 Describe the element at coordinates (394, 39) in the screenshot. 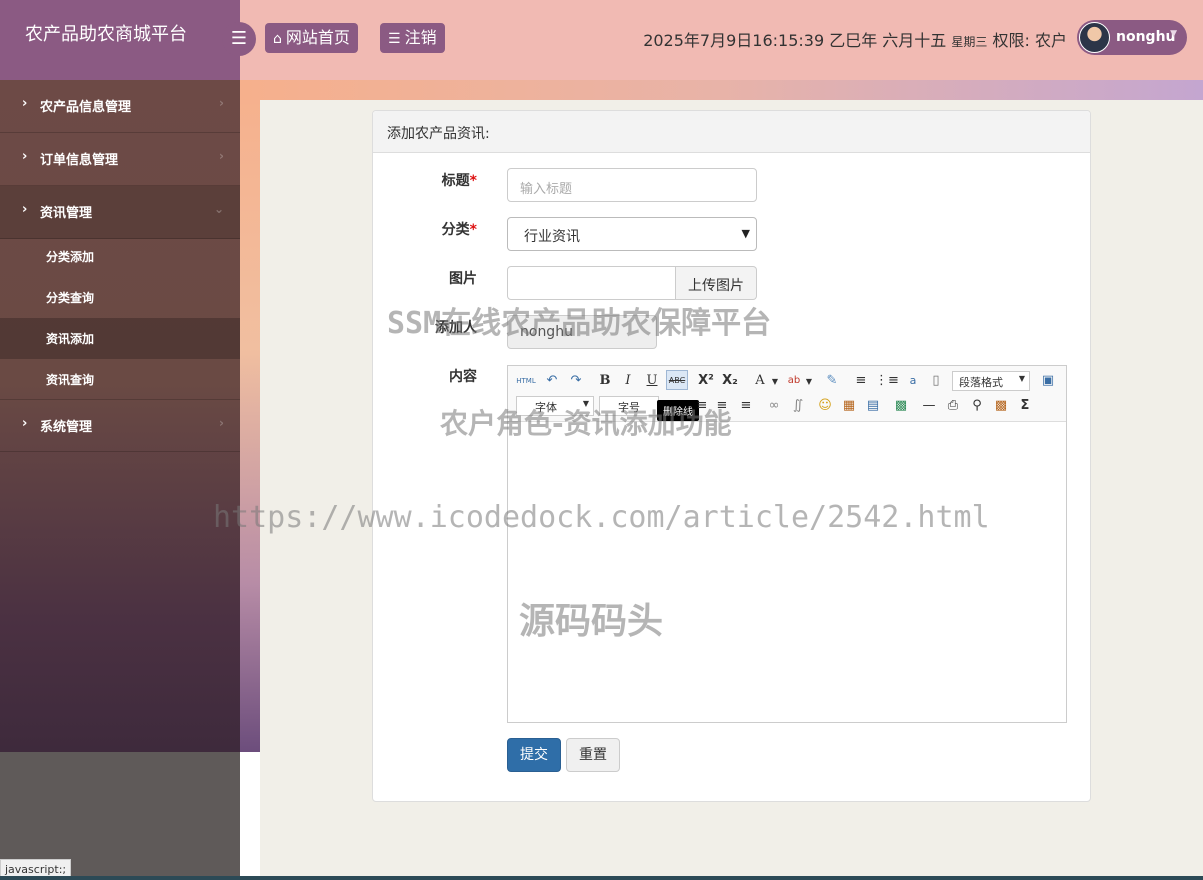

I see `list-icon: ☰` at that location.